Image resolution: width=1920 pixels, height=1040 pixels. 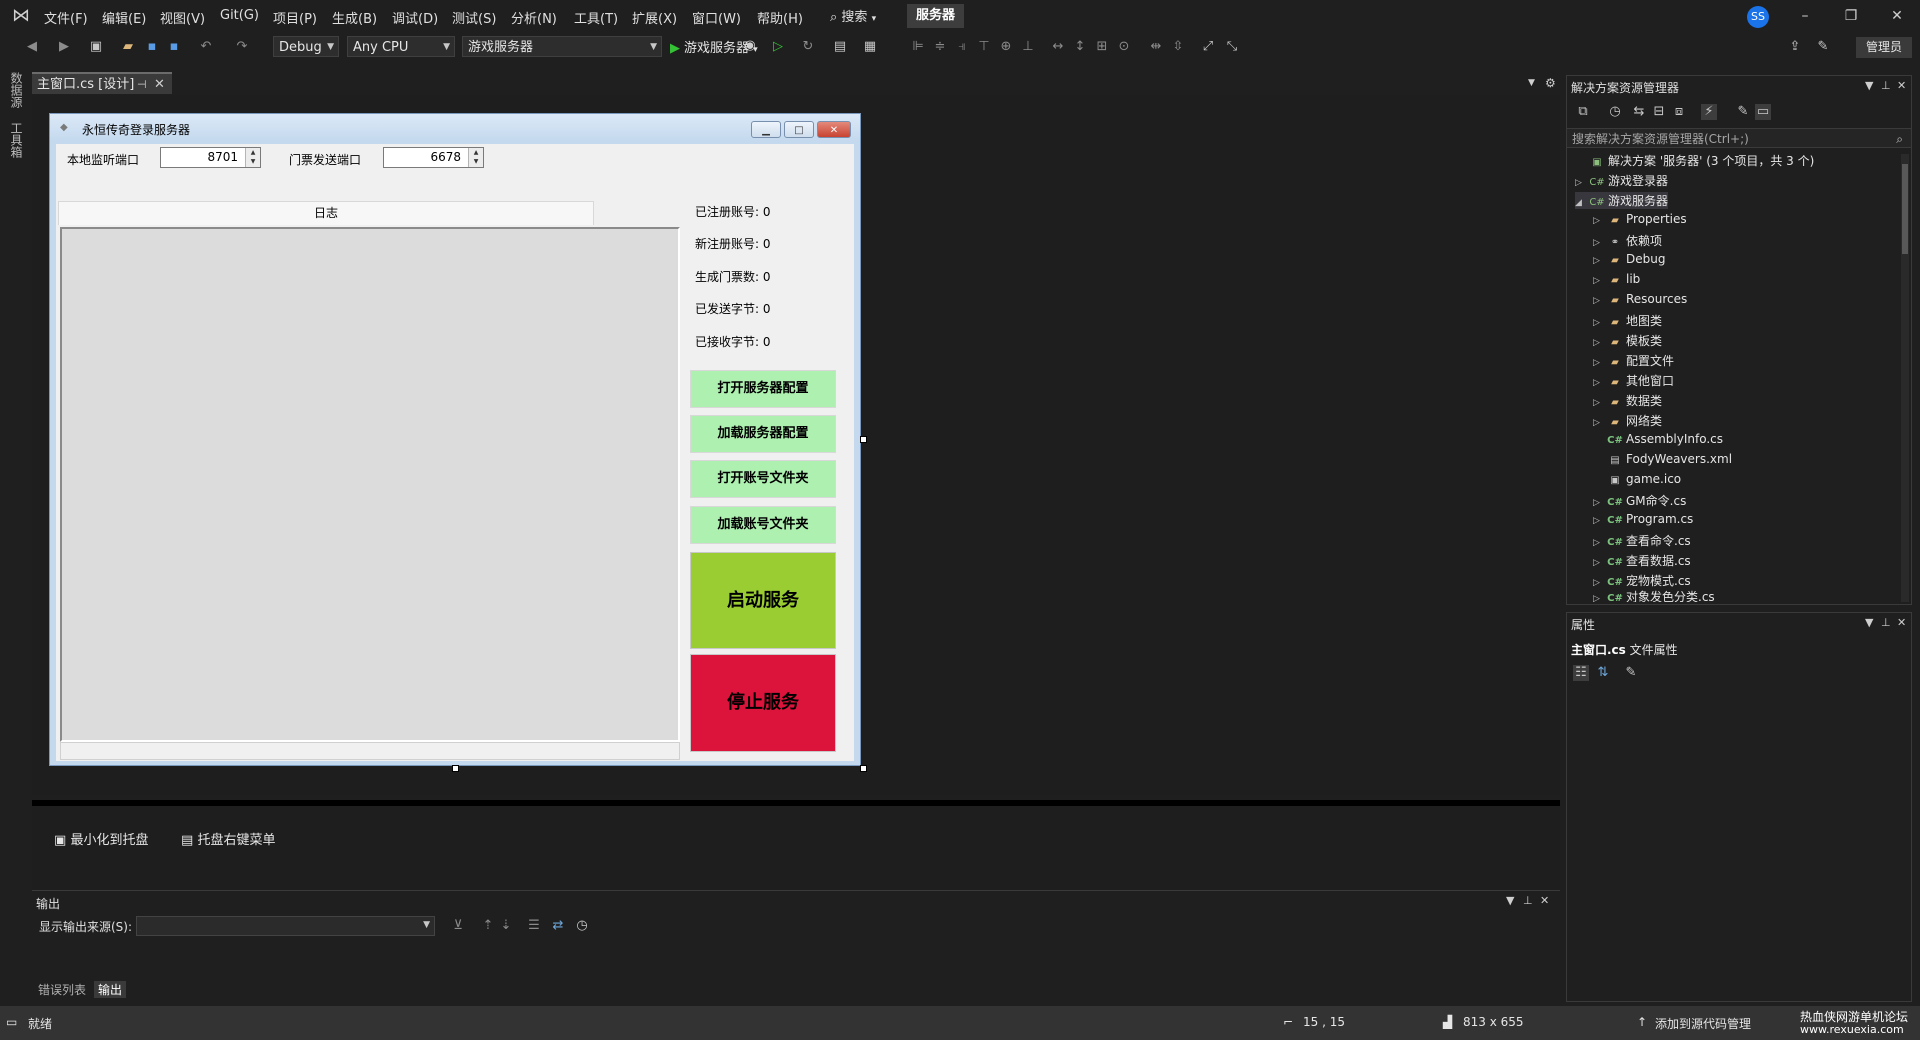 I want to click on platform-select: Any CPU ▼, so click(x=401, y=46).